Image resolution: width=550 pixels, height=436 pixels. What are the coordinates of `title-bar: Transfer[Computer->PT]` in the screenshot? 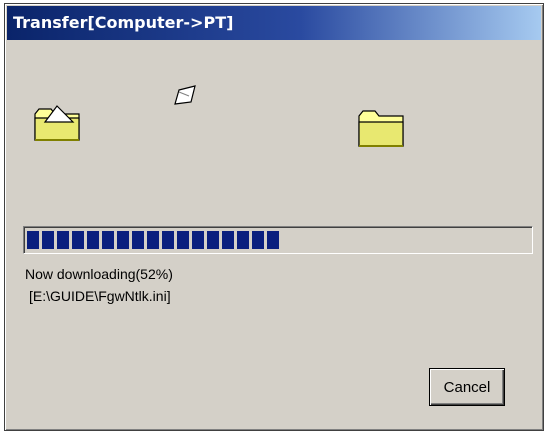 It's located at (274, 23).